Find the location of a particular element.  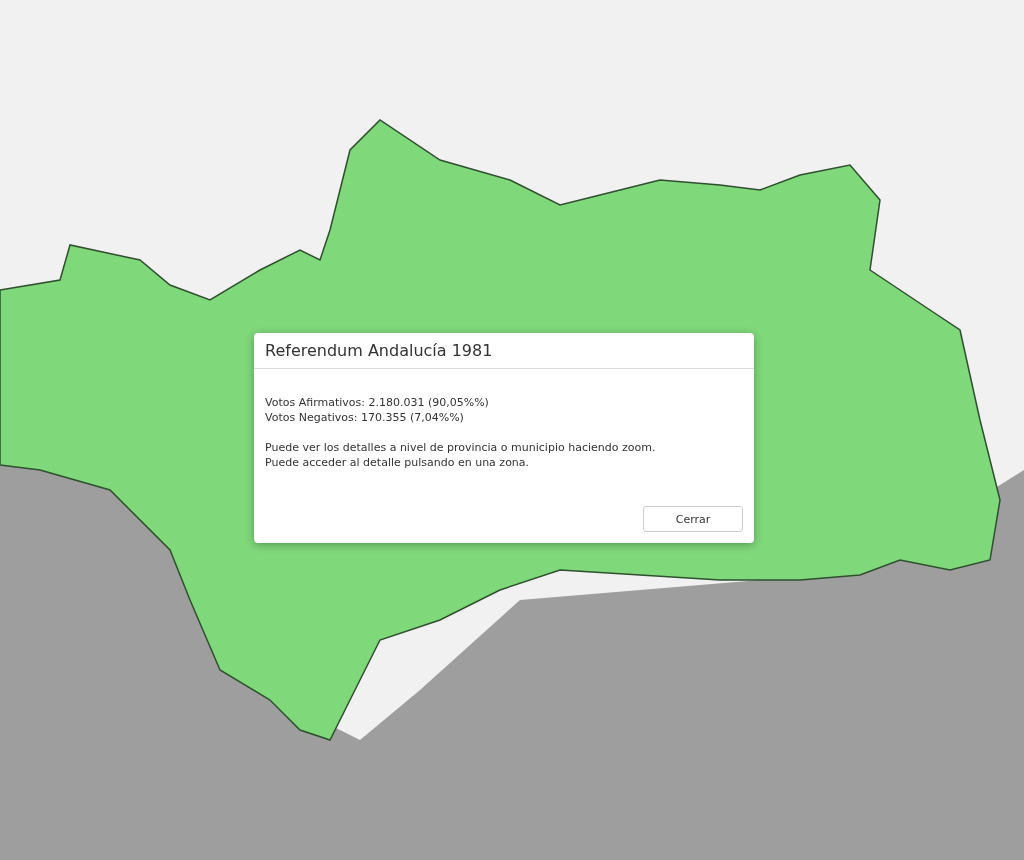

info-line: Puede ver los detalles a nivel de provincia o municipio haciendo zoom. is located at coordinates (461, 447).